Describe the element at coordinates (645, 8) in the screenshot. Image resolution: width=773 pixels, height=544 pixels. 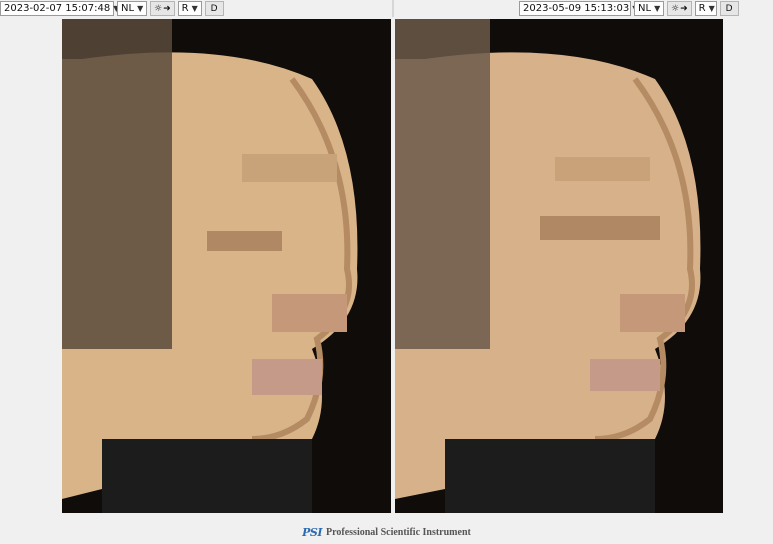
I see `right-mode-value: NL` at that location.